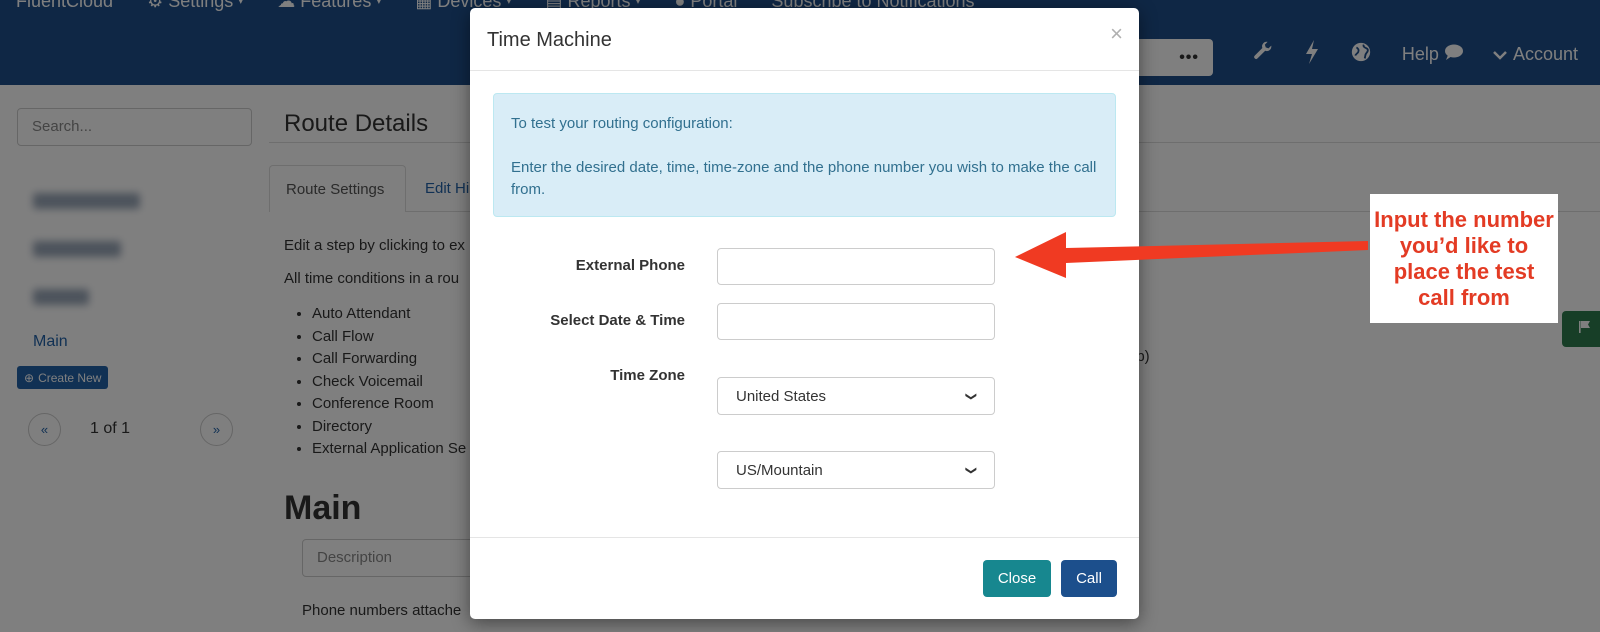 This screenshot has width=1600, height=632. Describe the element at coordinates (1191, 255) in the screenshot. I see `annotation-arrow` at that location.